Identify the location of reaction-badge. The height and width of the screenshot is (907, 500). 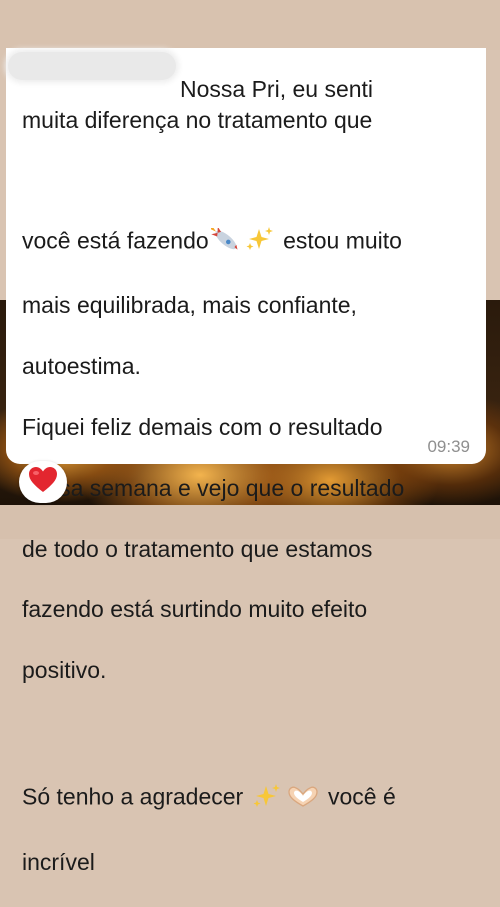
(43, 482).